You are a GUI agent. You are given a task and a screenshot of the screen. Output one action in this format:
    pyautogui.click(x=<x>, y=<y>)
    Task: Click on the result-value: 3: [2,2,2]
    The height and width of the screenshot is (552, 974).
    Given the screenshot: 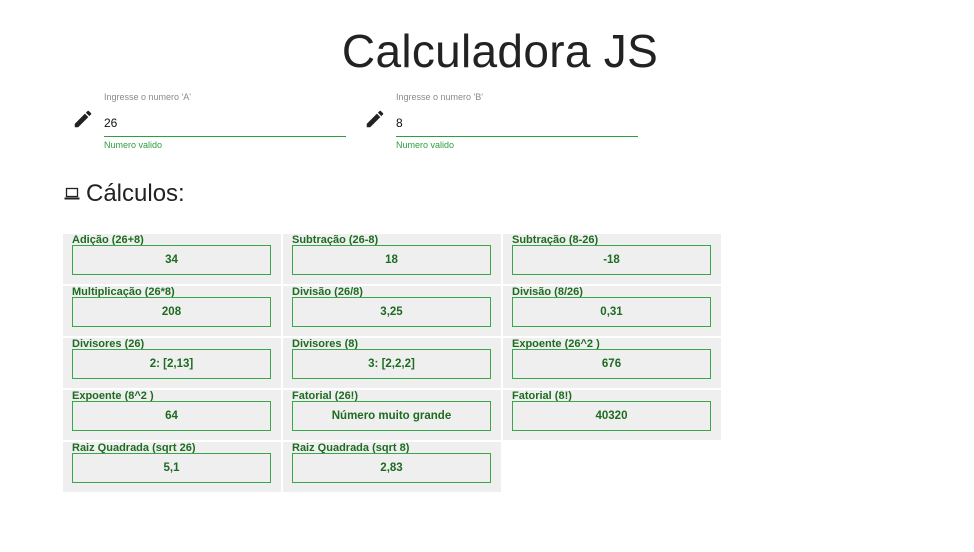 What is the action you would take?
    pyautogui.click(x=391, y=364)
    